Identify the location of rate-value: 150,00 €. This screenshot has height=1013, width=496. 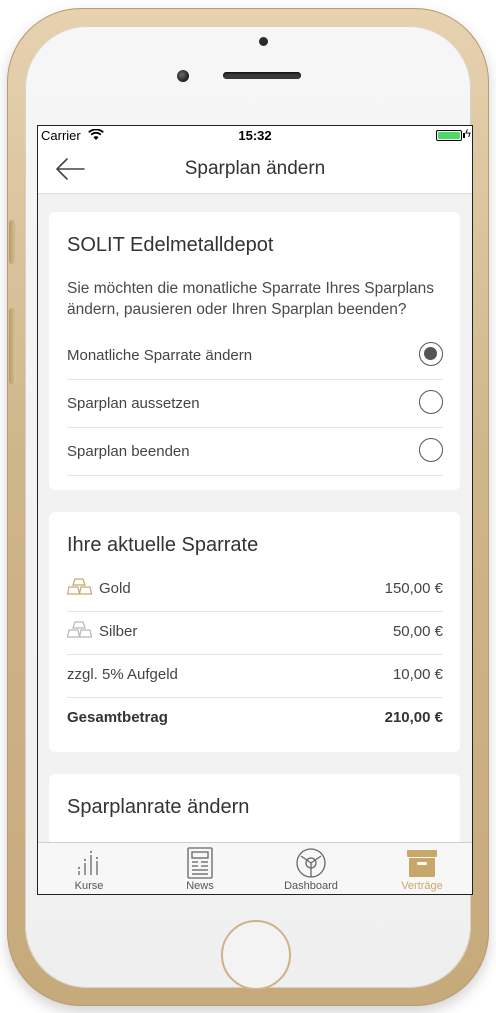
(413, 588).